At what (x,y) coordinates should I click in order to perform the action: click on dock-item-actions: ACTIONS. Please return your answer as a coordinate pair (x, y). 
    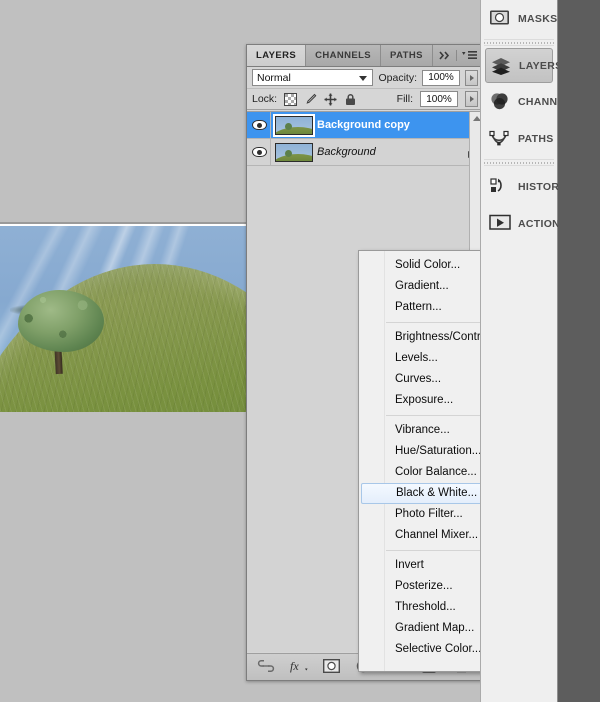
    Looking at the image, I should click on (524, 223).